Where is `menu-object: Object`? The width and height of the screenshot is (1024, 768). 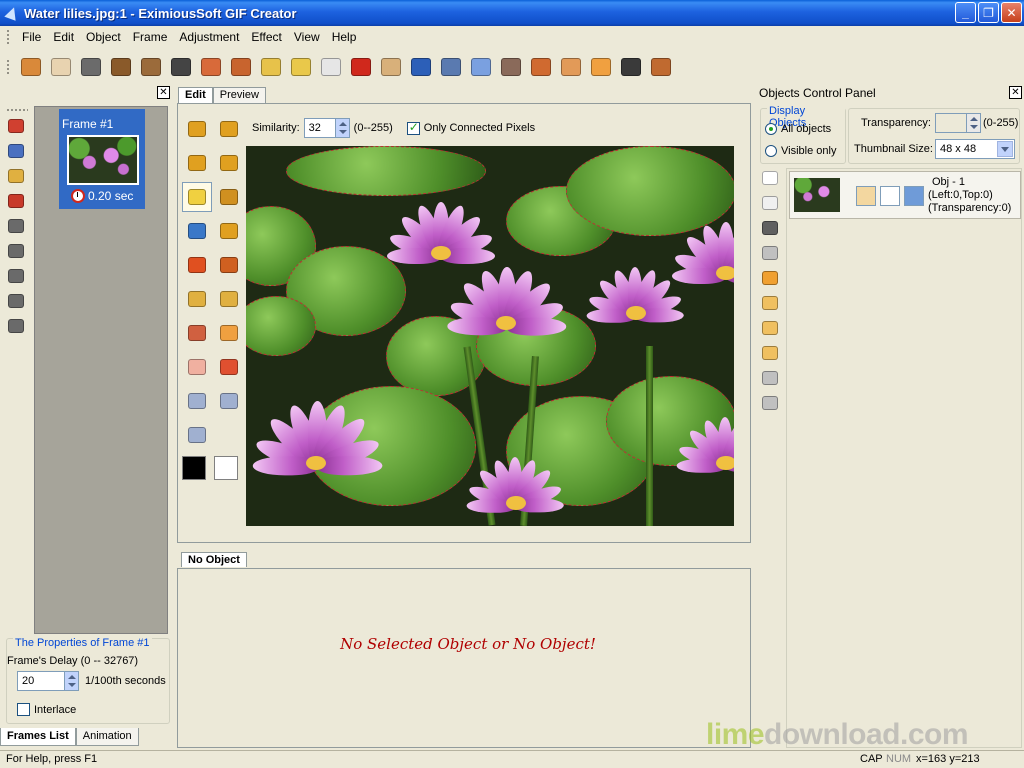 menu-object: Object is located at coordinates (103, 37).